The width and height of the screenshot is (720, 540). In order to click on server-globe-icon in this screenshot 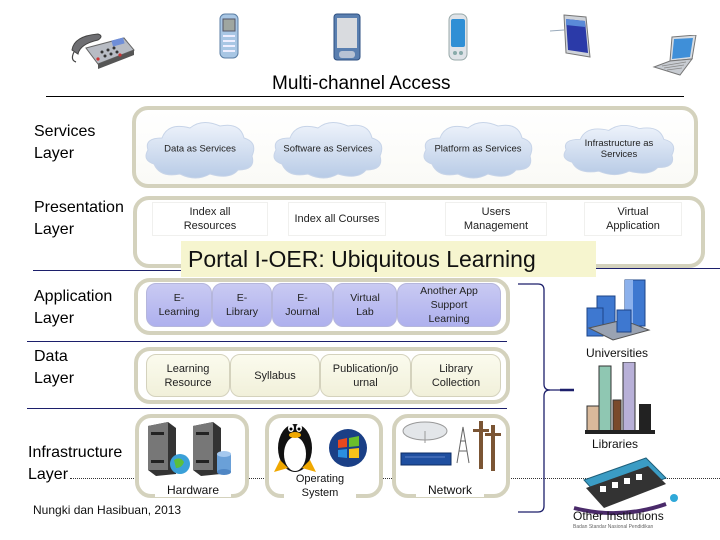, I will do `click(169, 449)`.